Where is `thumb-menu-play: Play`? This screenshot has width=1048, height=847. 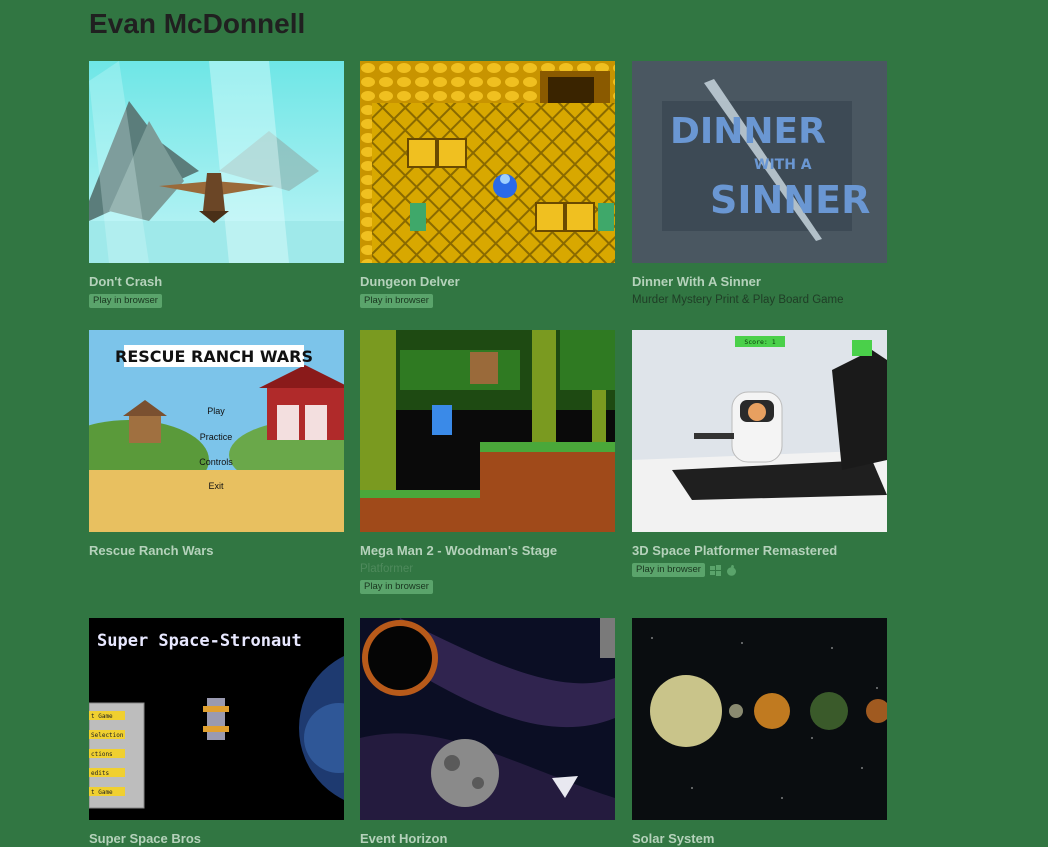
thumb-menu-play: Play is located at coordinates (216, 411).